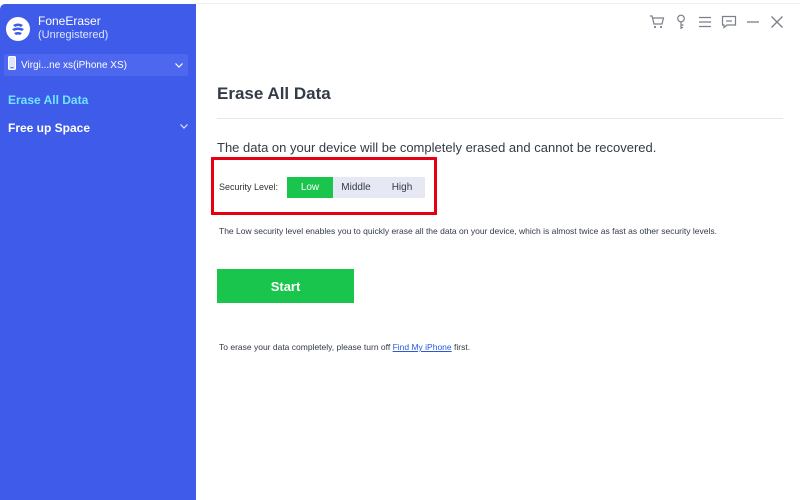 This screenshot has width=800, height=500. Describe the element at coordinates (657, 22) in the screenshot. I see `cart-icon` at that location.